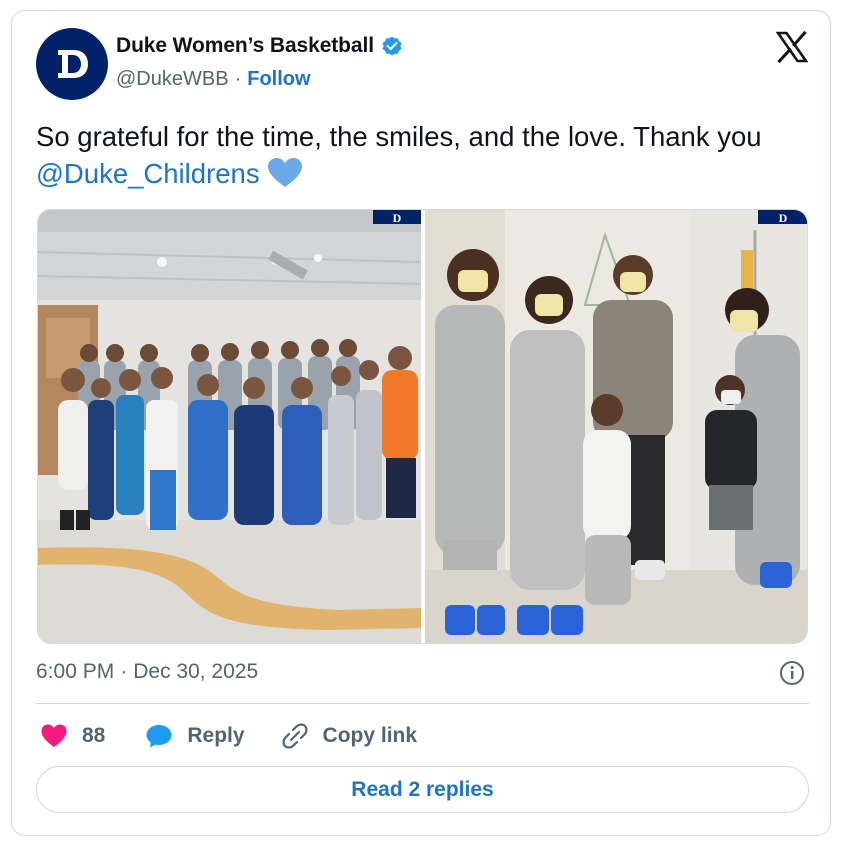  What do you see at coordinates (172, 79) in the screenshot?
I see `author-handle: @DukeWBB` at bounding box center [172, 79].